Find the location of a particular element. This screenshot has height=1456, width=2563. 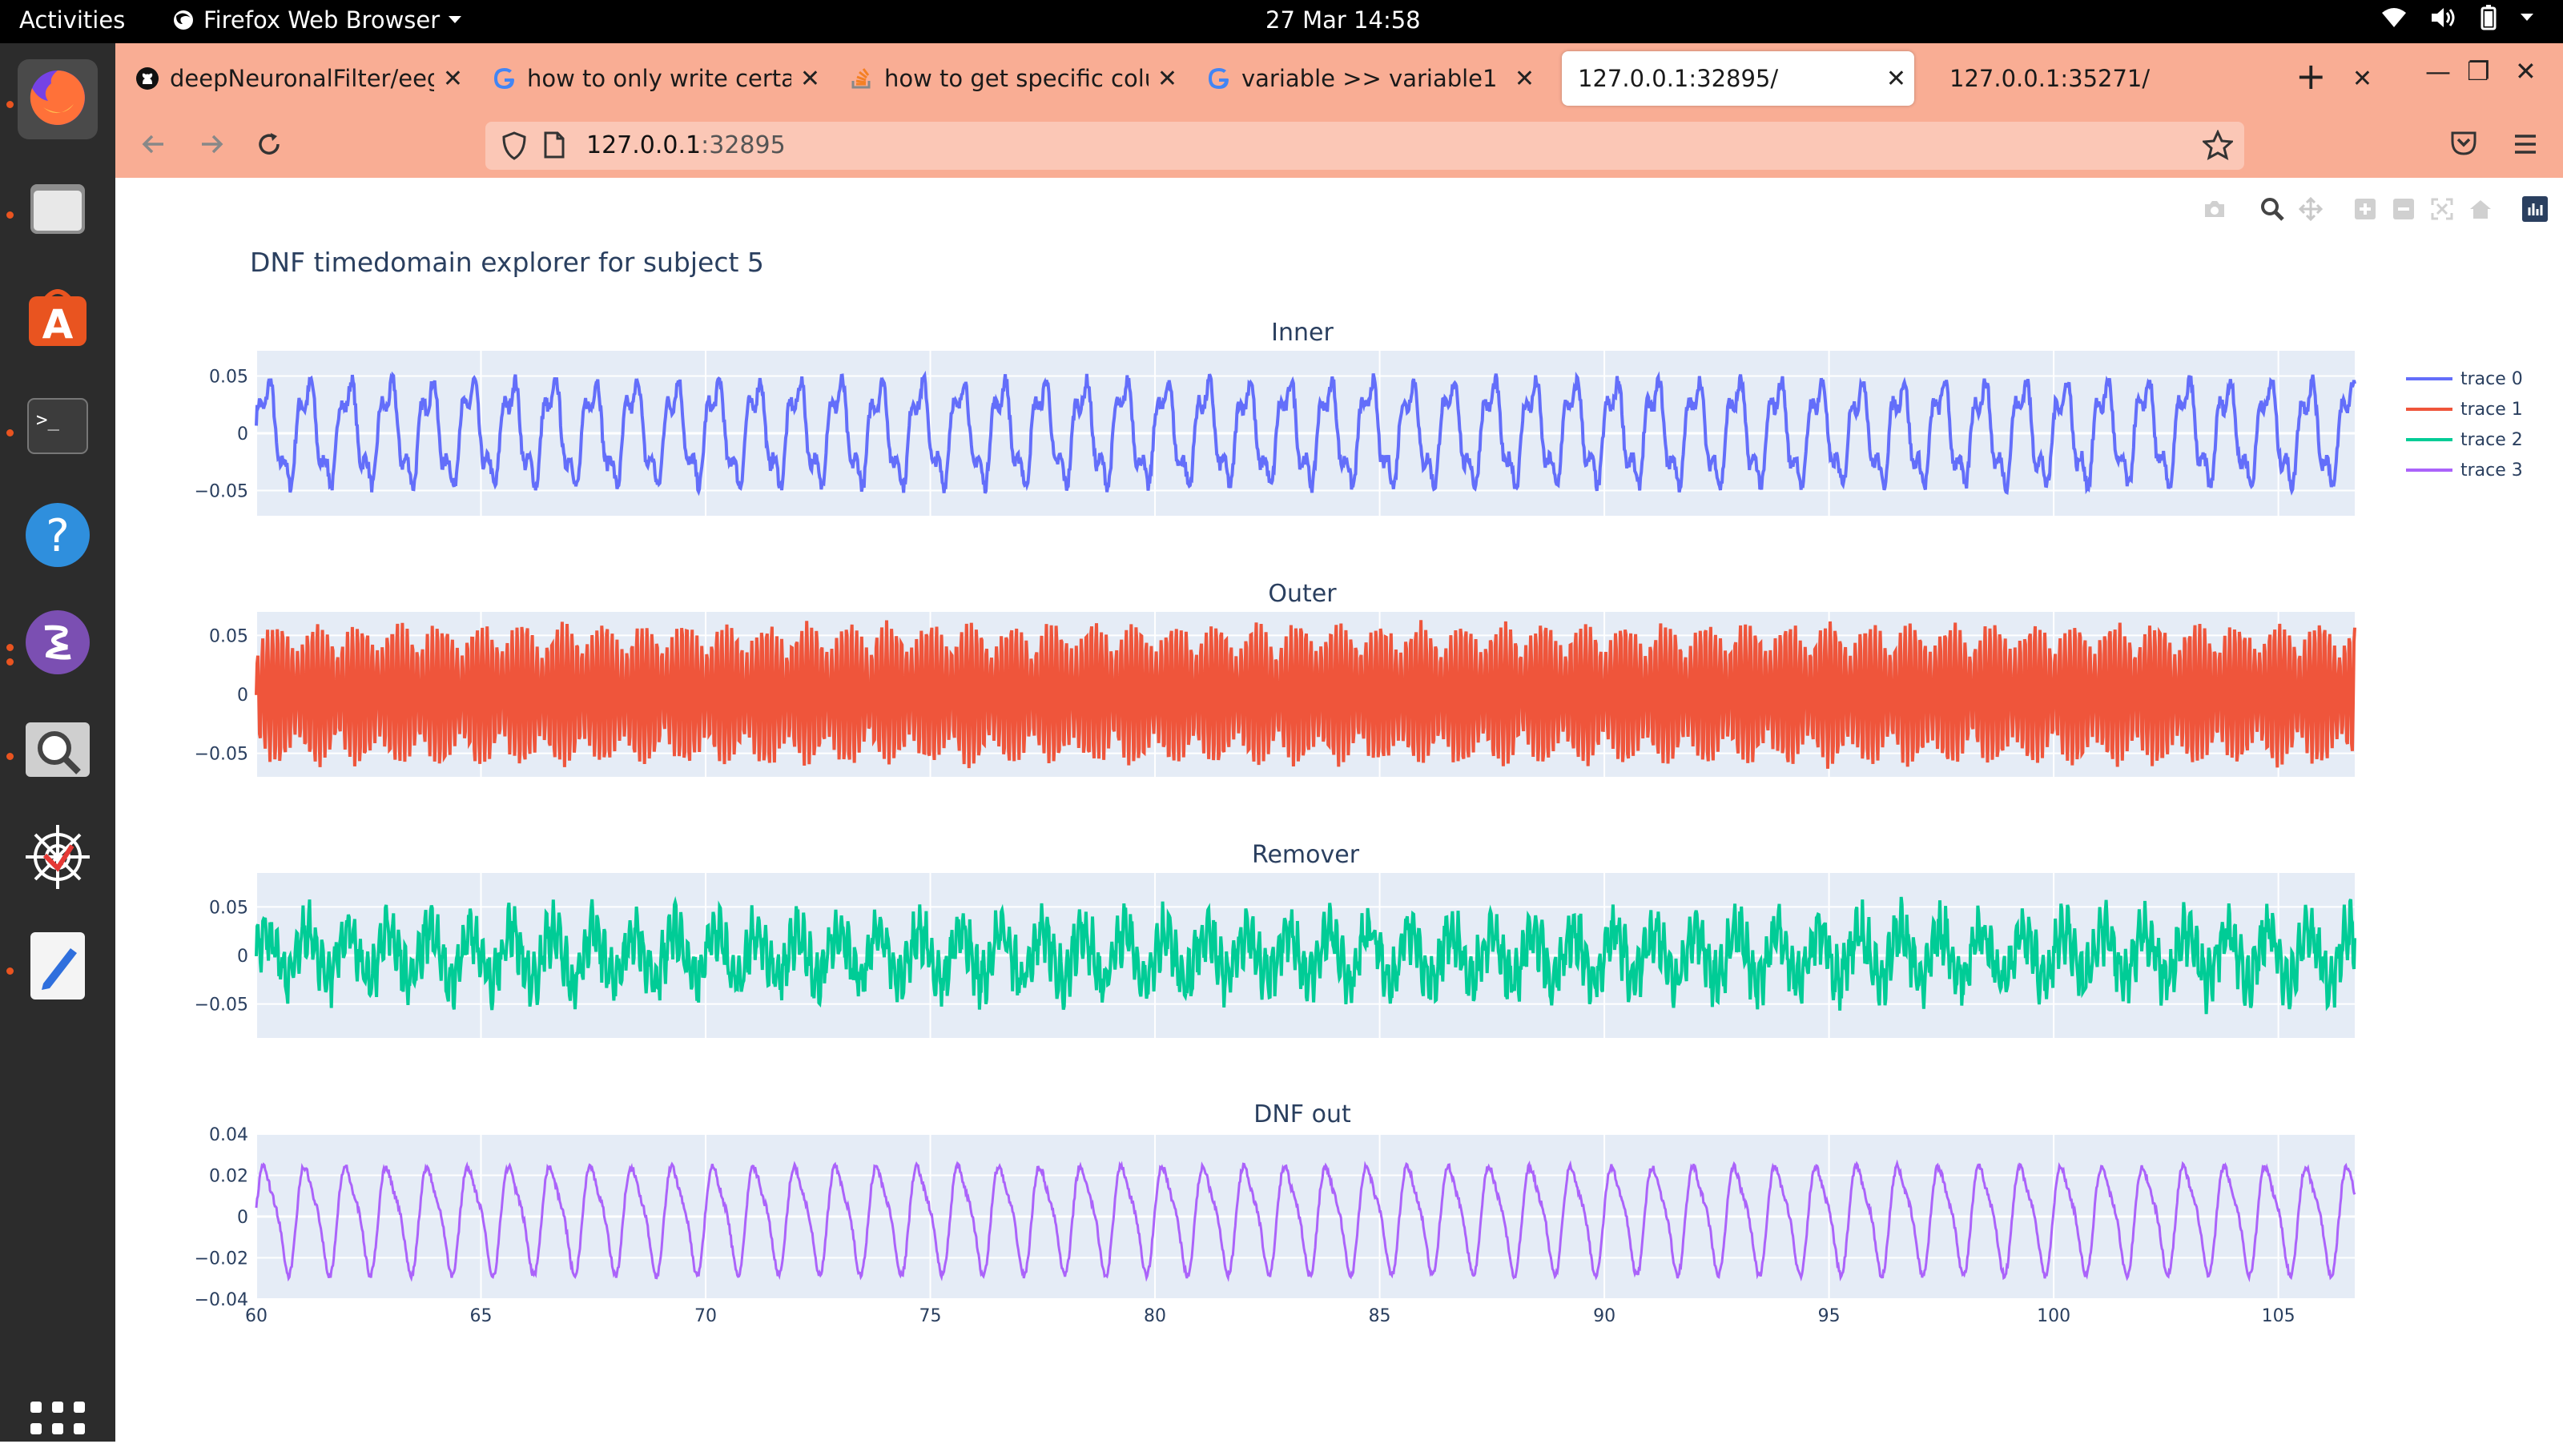

system-tray is located at coordinates (2457, 17).